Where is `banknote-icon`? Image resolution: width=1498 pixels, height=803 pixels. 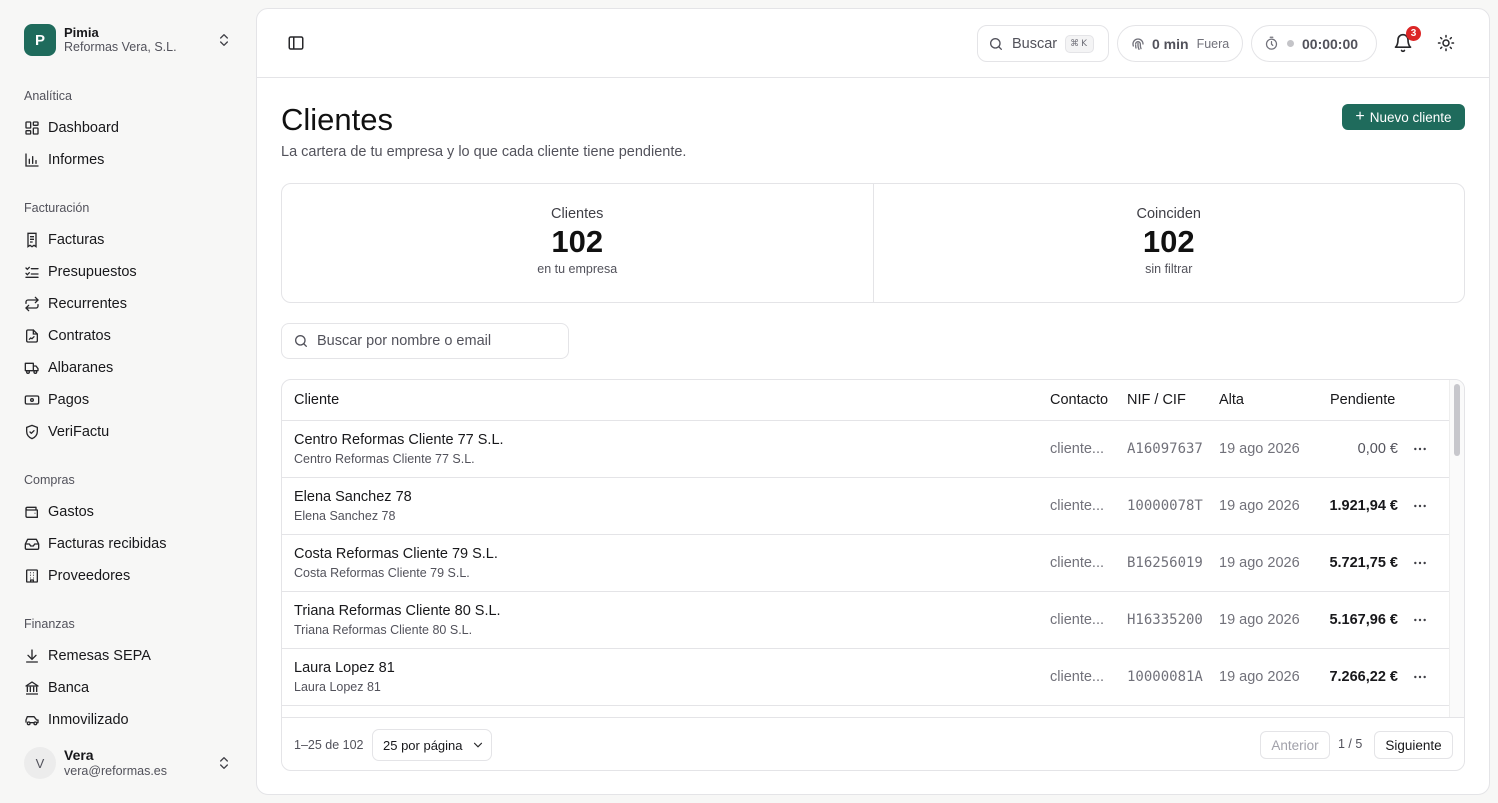
banknote-icon is located at coordinates (32, 400).